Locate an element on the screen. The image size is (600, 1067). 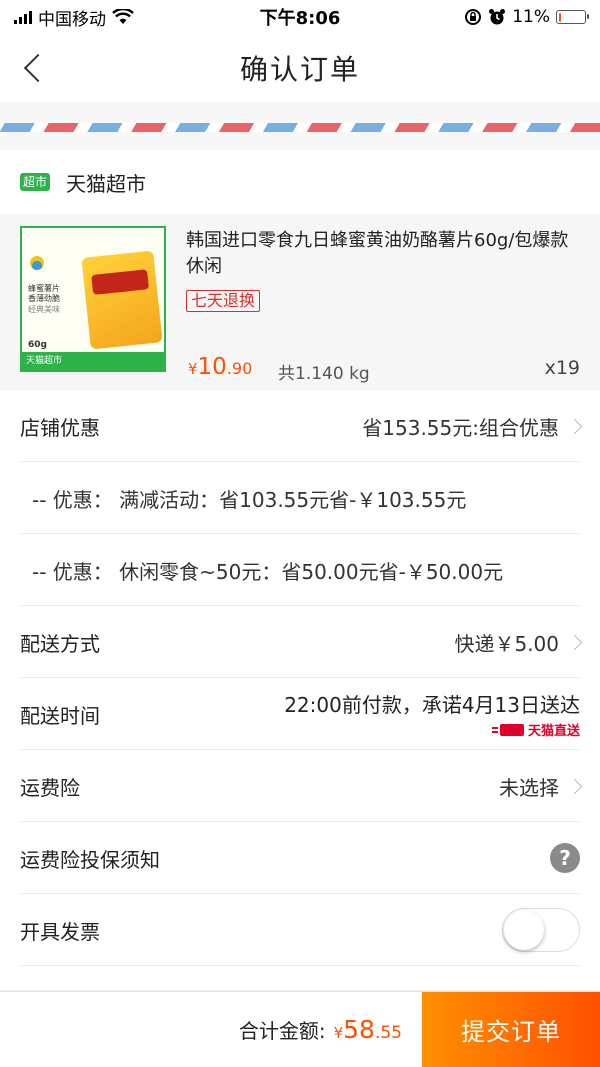
invoice-label: 开具发票 is located at coordinates (60, 931).